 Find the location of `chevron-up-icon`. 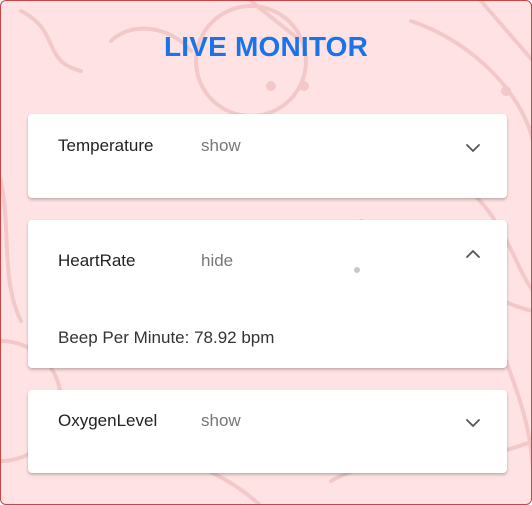

chevron-up-icon is located at coordinates (473, 254).